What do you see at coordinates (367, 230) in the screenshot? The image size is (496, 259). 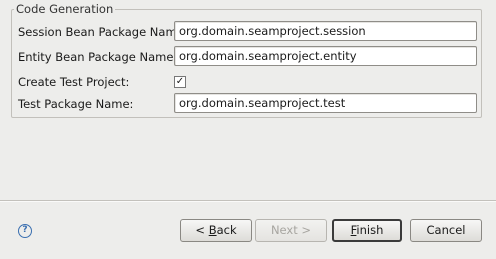 I see `finish-button: Finish` at bounding box center [367, 230].